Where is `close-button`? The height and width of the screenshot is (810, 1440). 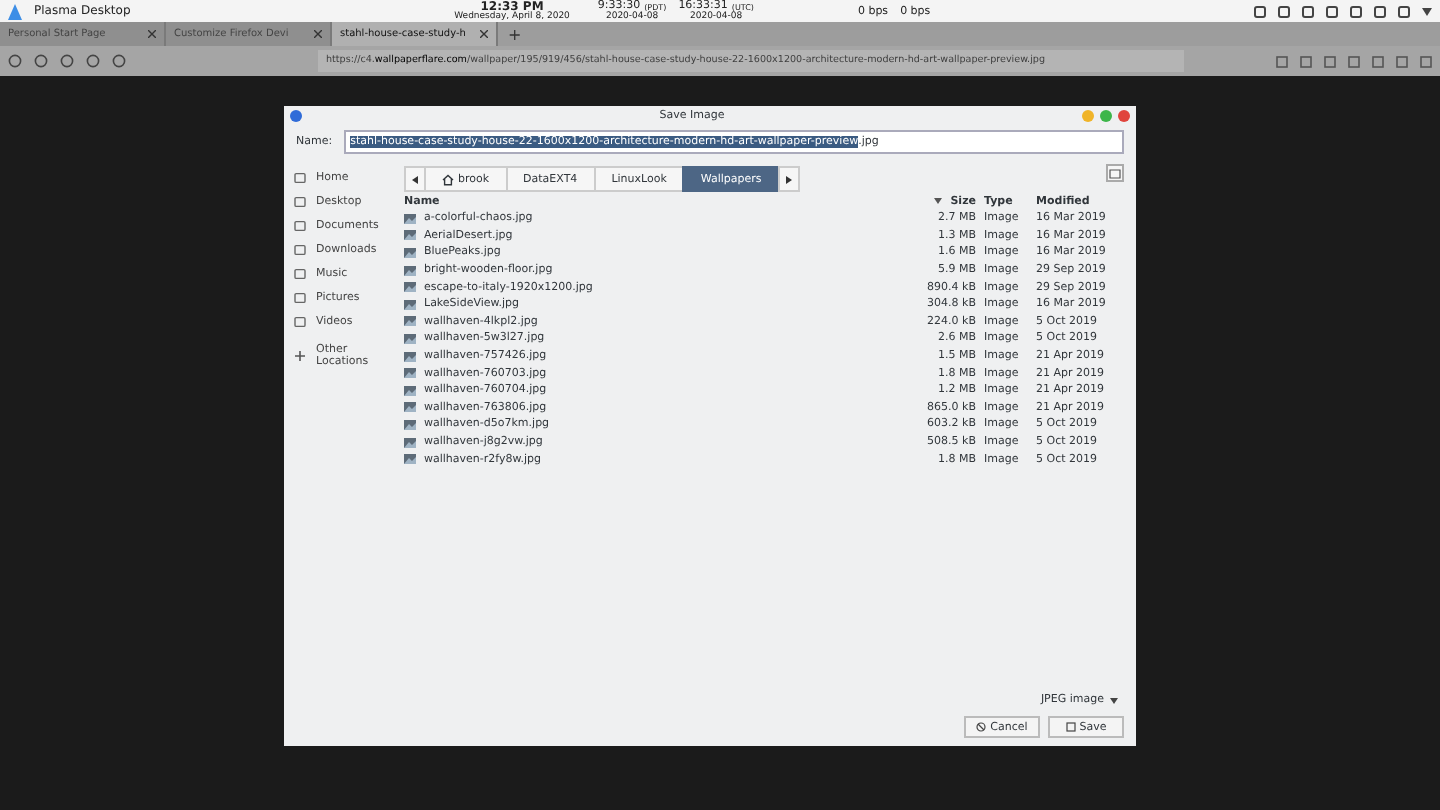 close-button is located at coordinates (1124, 116).